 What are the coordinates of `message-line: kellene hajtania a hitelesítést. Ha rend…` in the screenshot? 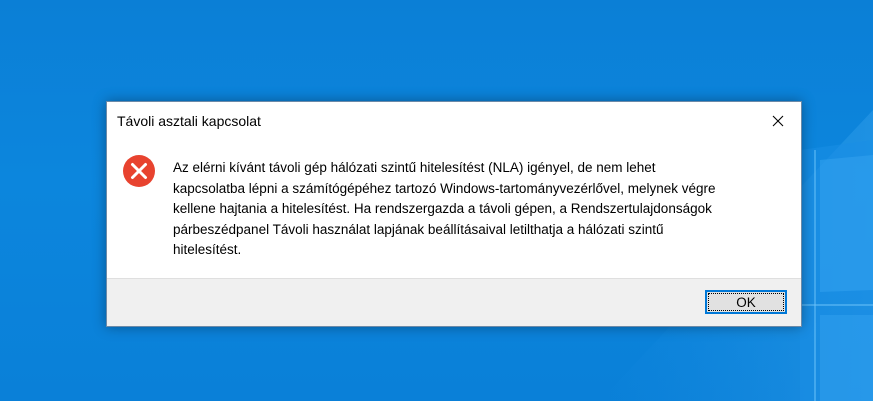 It's located at (442, 208).